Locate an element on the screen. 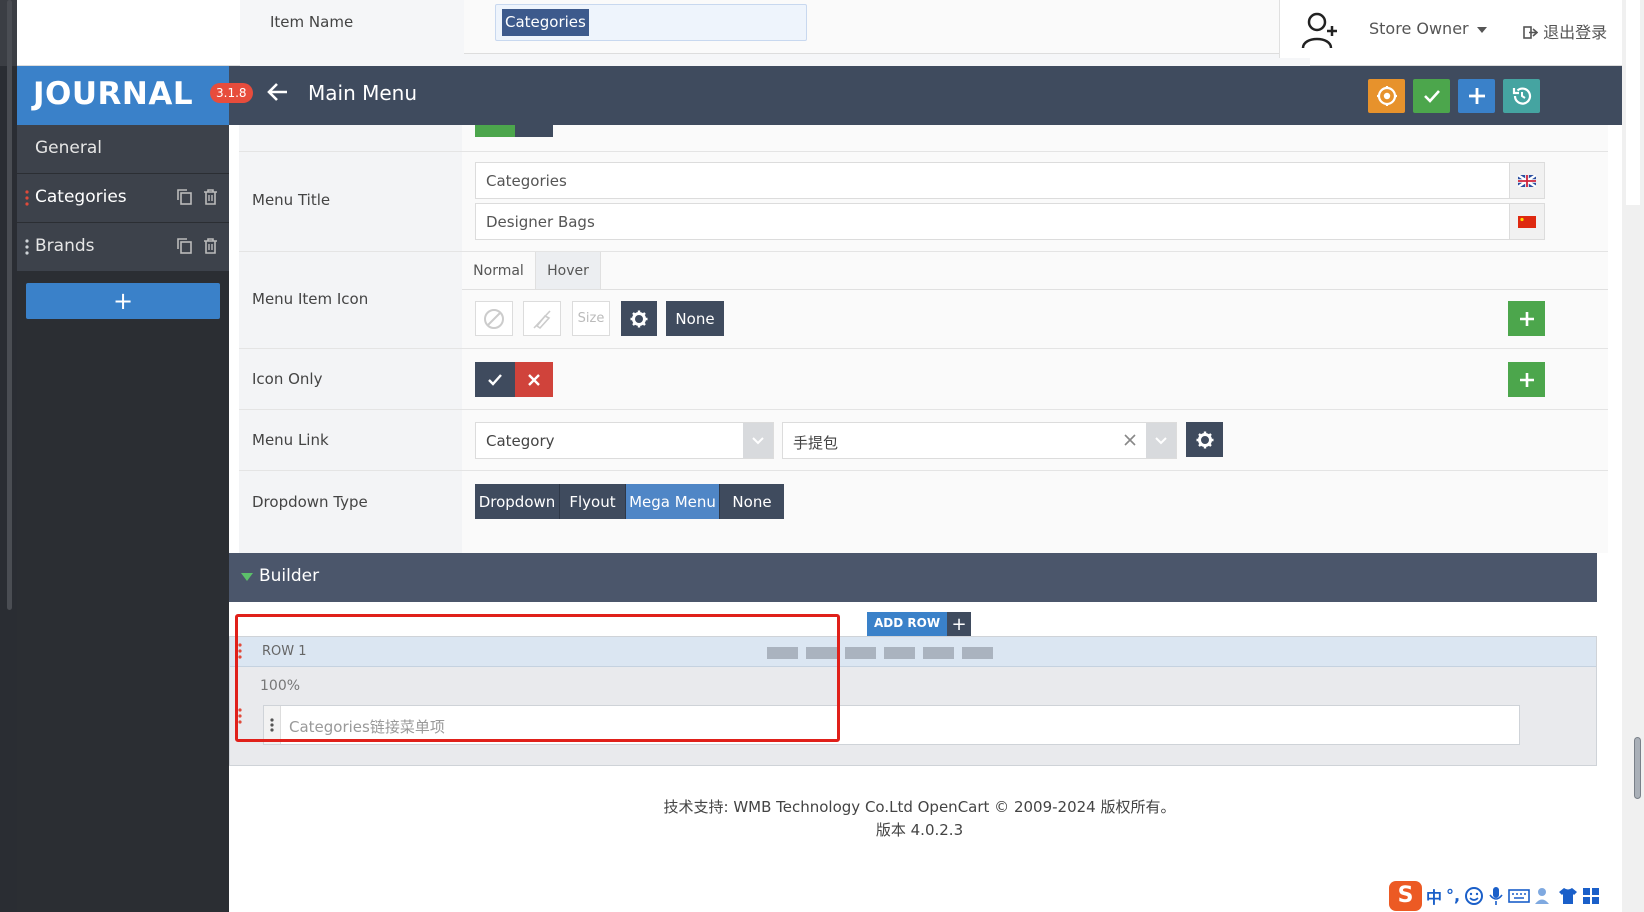 This screenshot has height=912, width=1644. history-button is located at coordinates (1521, 96).